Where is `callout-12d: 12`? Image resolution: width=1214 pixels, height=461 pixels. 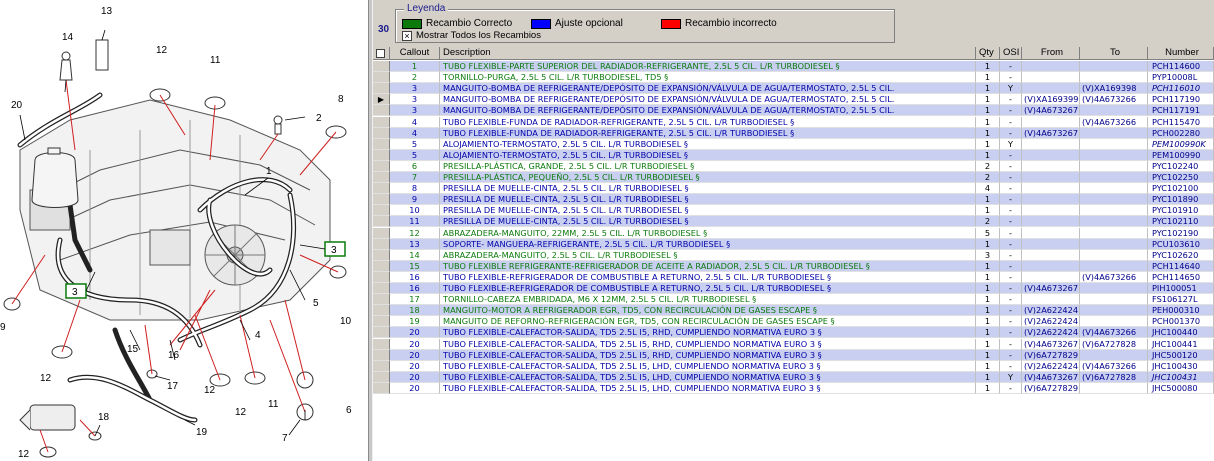 callout-12d: 12 is located at coordinates (241, 412).